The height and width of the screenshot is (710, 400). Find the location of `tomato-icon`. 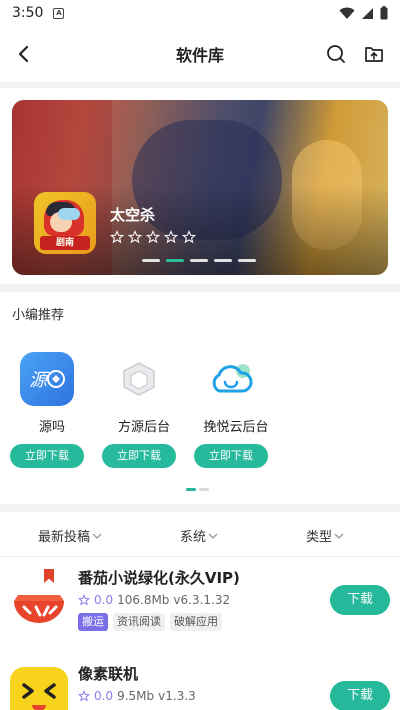

tomato-icon is located at coordinates (39, 609).